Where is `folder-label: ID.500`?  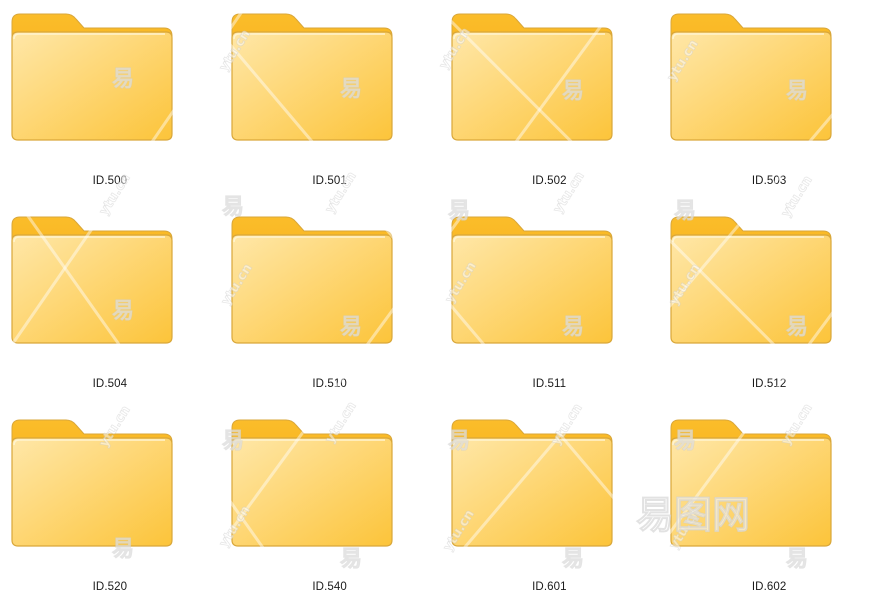
folder-label: ID.500 is located at coordinates (110, 181).